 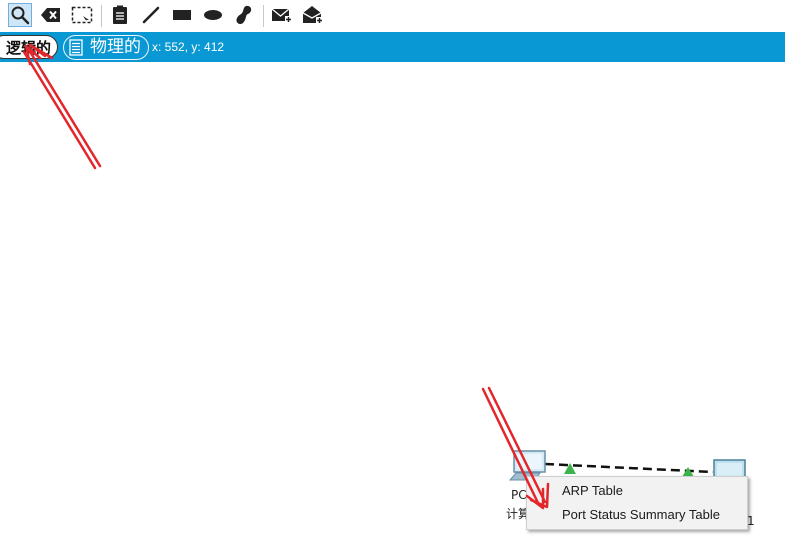 What do you see at coordinates (115, 47) in the screenshot?
I see `tab-physical-label: 物理的` at bounding box center [115, 47].